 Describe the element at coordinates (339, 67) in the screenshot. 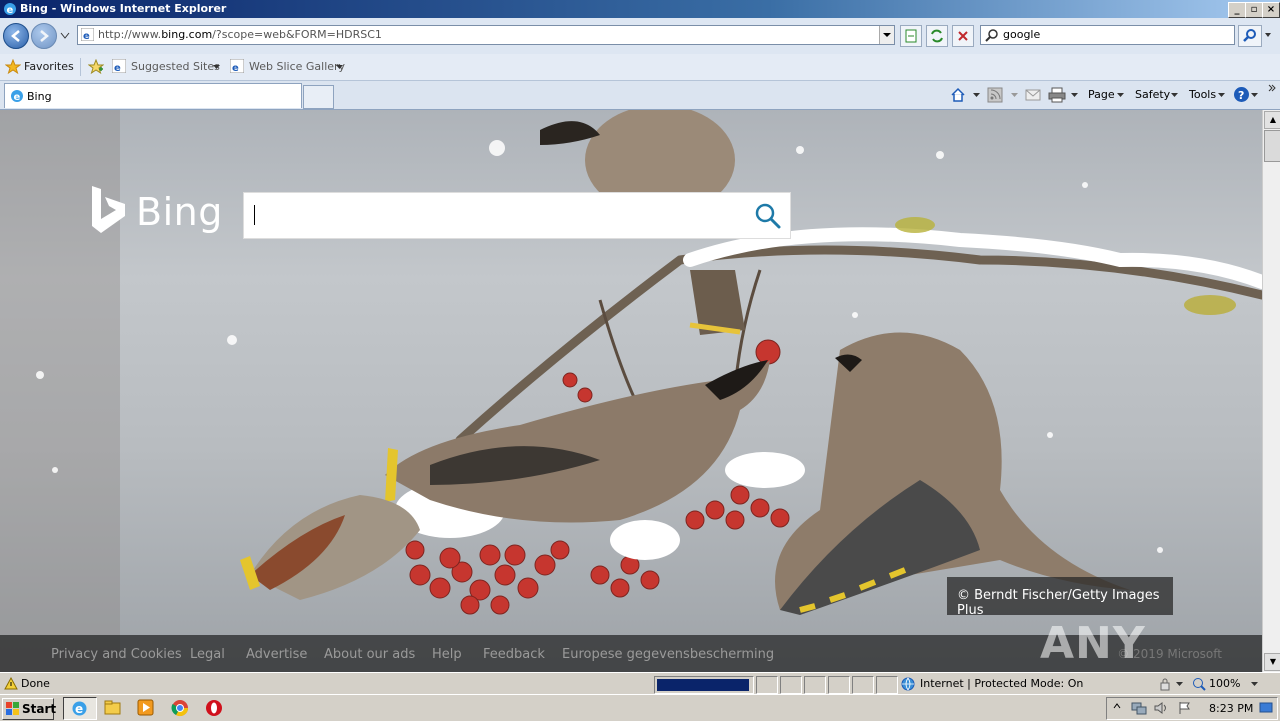

I see `web-slice-dropdown-icon` at that location.